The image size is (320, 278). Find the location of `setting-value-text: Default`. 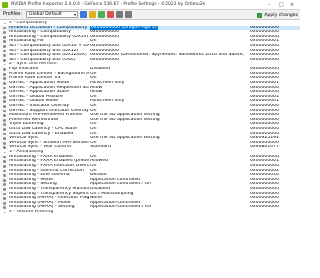

setting-value-text: Default is located at coordinates (98, 175).